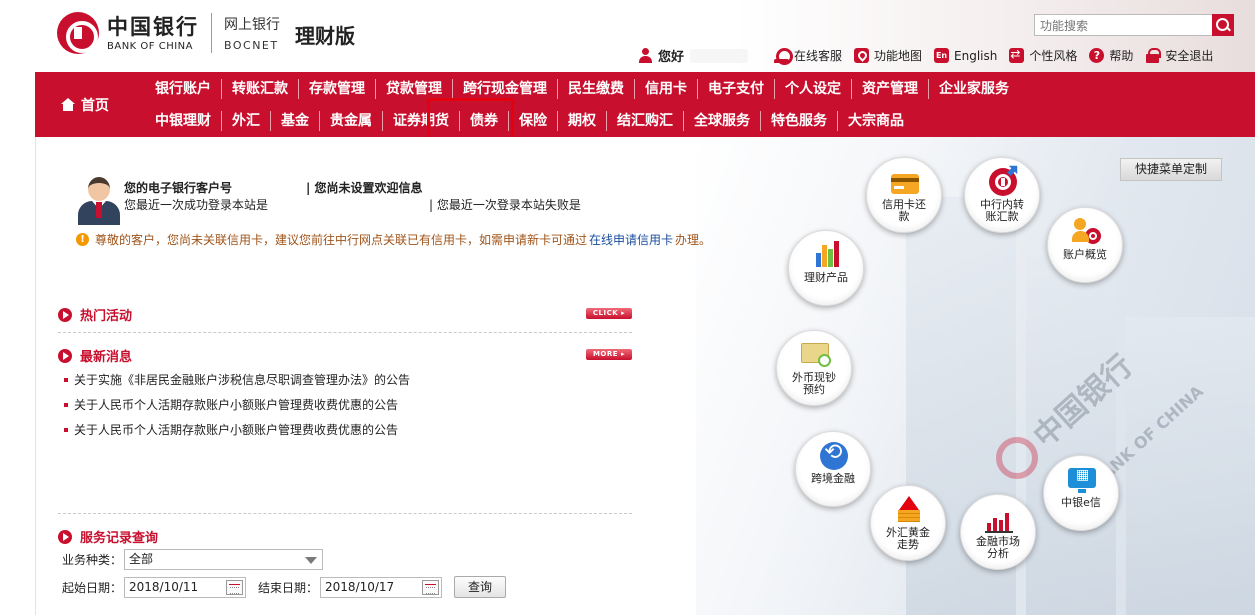 The image size is (1255, 615). Describe the element at coordinates (596, 89) in the screenshot. I see `nav-item-utility-payment: 民生缴费` at that location.